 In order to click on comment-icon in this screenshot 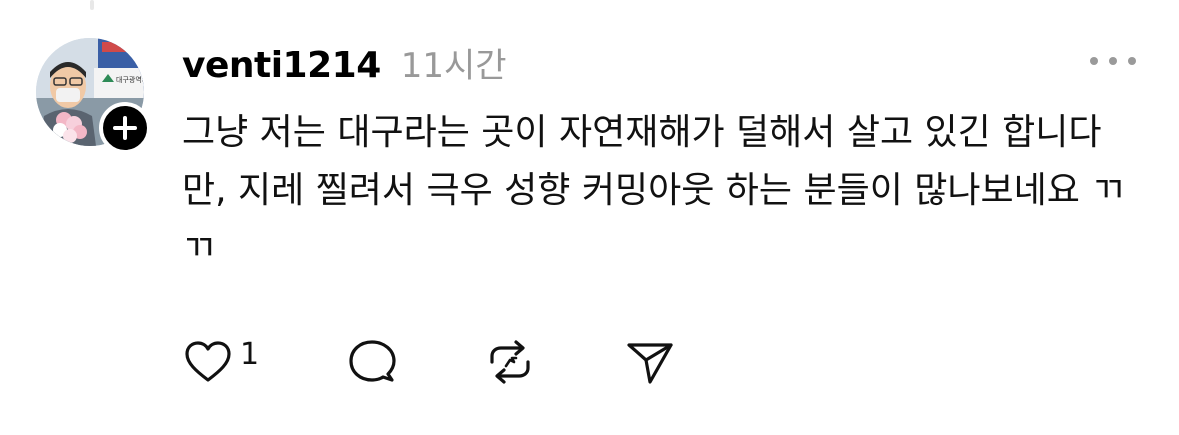, I will do `click(372, 361)`.